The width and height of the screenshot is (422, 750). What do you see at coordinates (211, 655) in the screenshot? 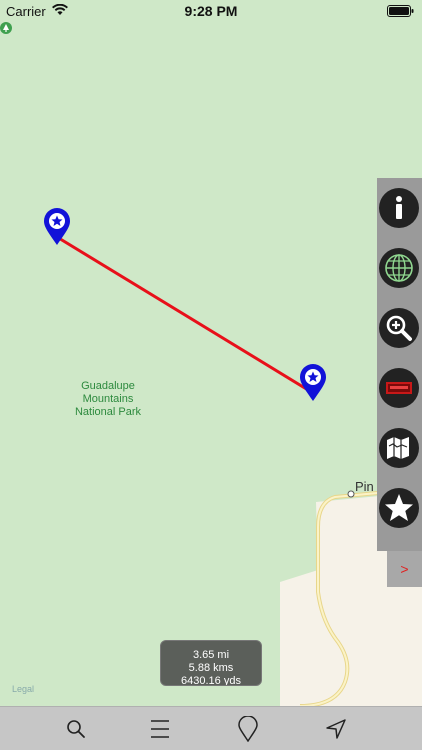
I see `distance-miles: 3.65 mi` at bounding box center [211, 655].